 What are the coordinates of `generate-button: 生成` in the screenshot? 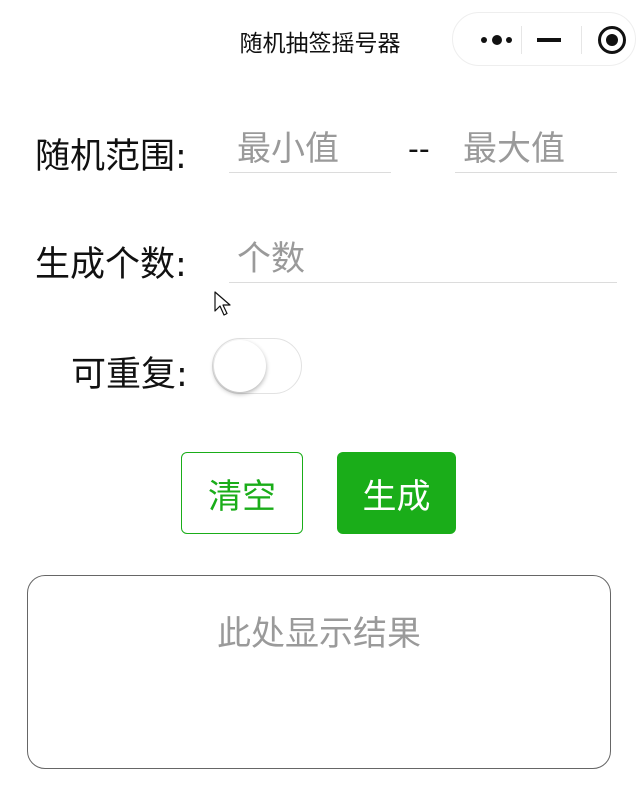 It's located at (396, 493).